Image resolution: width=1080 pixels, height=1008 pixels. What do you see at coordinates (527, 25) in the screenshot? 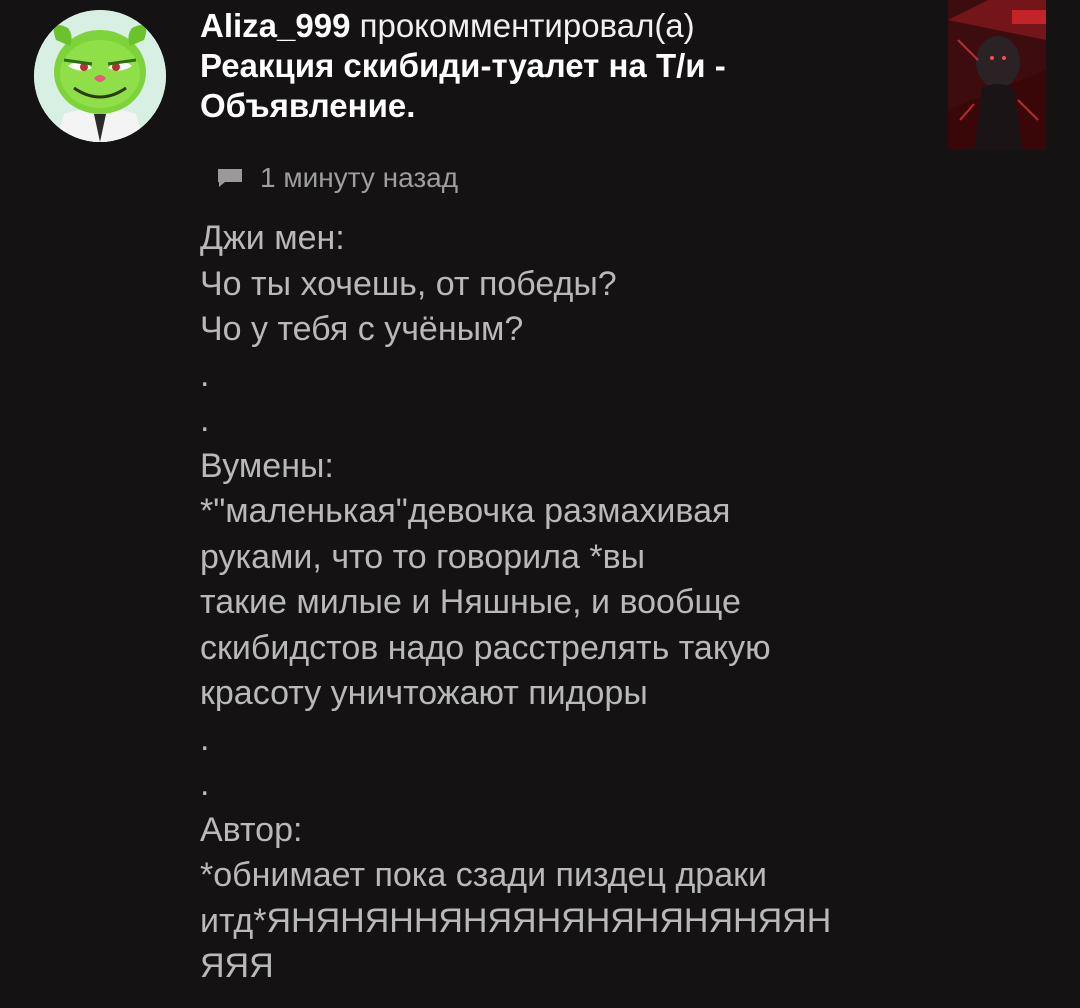
I see `action-text: прокомментировал(а)` at bounding box center [527, 25].